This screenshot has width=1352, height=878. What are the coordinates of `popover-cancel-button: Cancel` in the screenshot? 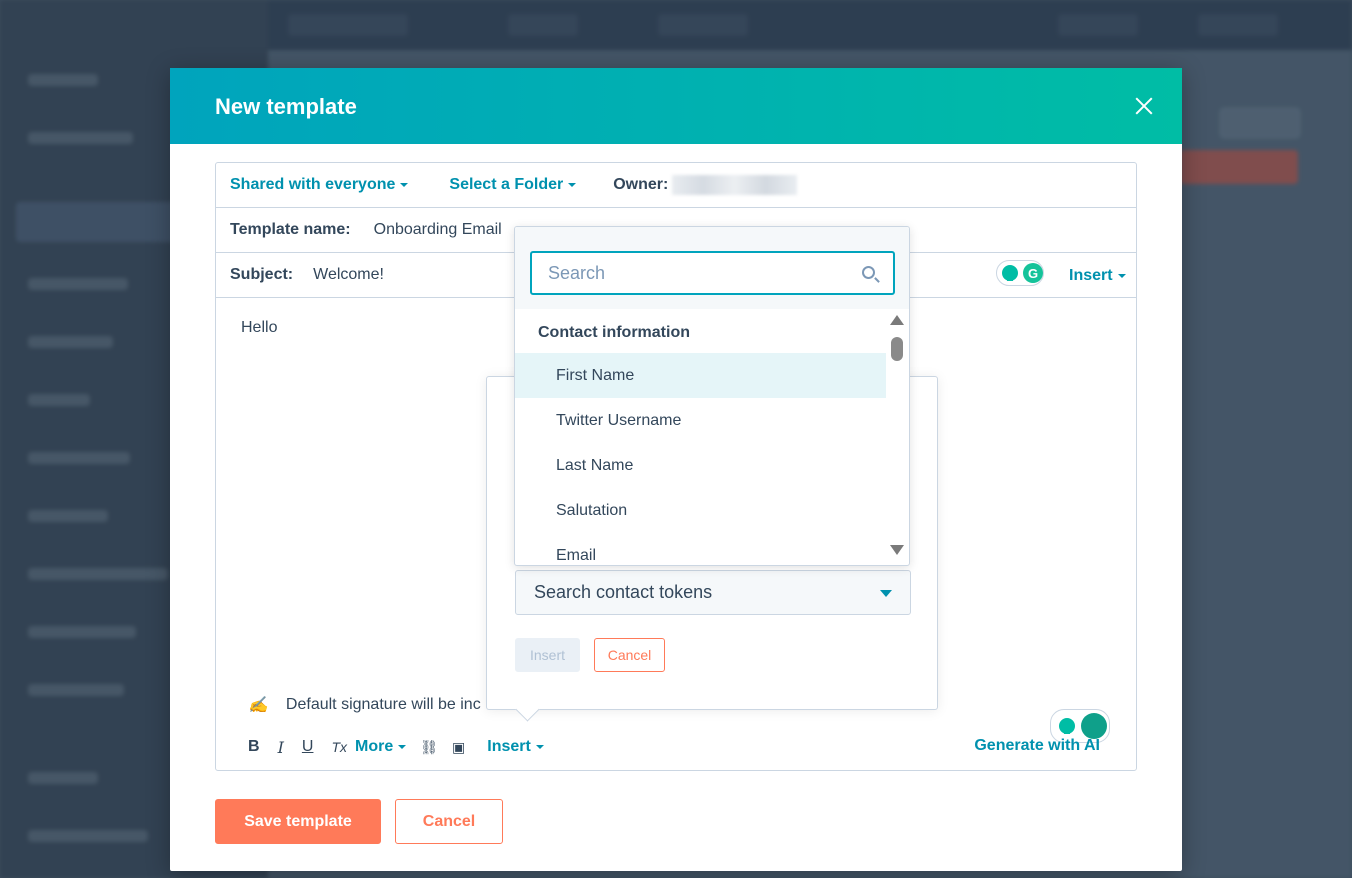 It's located at (629, 655).